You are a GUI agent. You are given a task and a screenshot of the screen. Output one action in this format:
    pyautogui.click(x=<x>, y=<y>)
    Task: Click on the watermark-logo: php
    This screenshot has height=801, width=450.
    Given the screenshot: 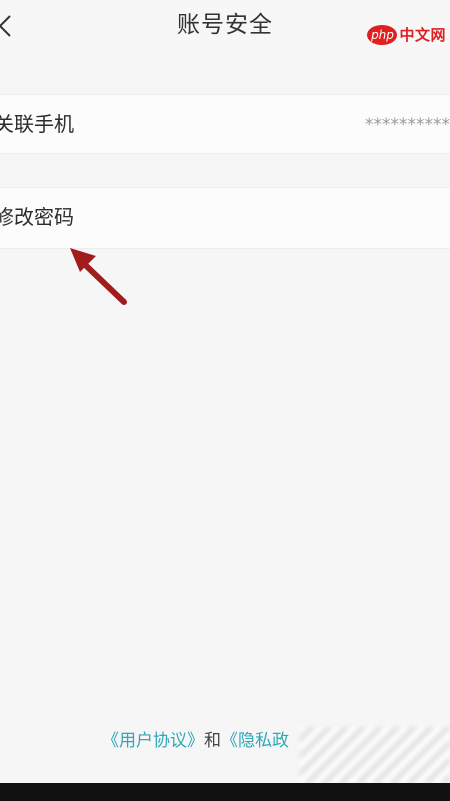 What is the action you would take?
    pyautogui.click(x=382, y=34)
    